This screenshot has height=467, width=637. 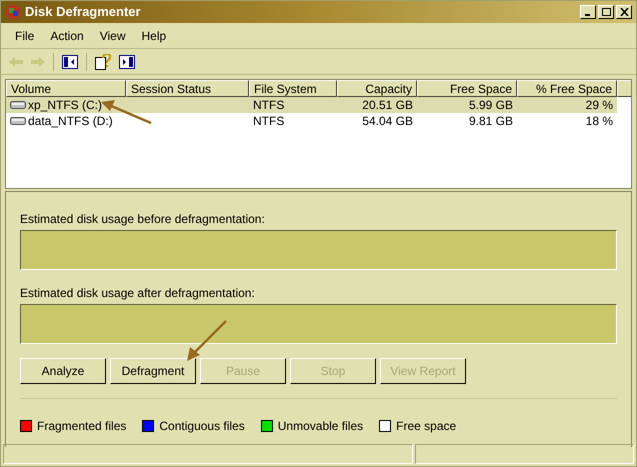 What do you see at coordinates (387, 105) in the screenshot?
I see `table-cell-text: 20.51 GB` at bounding box center [387, 105].